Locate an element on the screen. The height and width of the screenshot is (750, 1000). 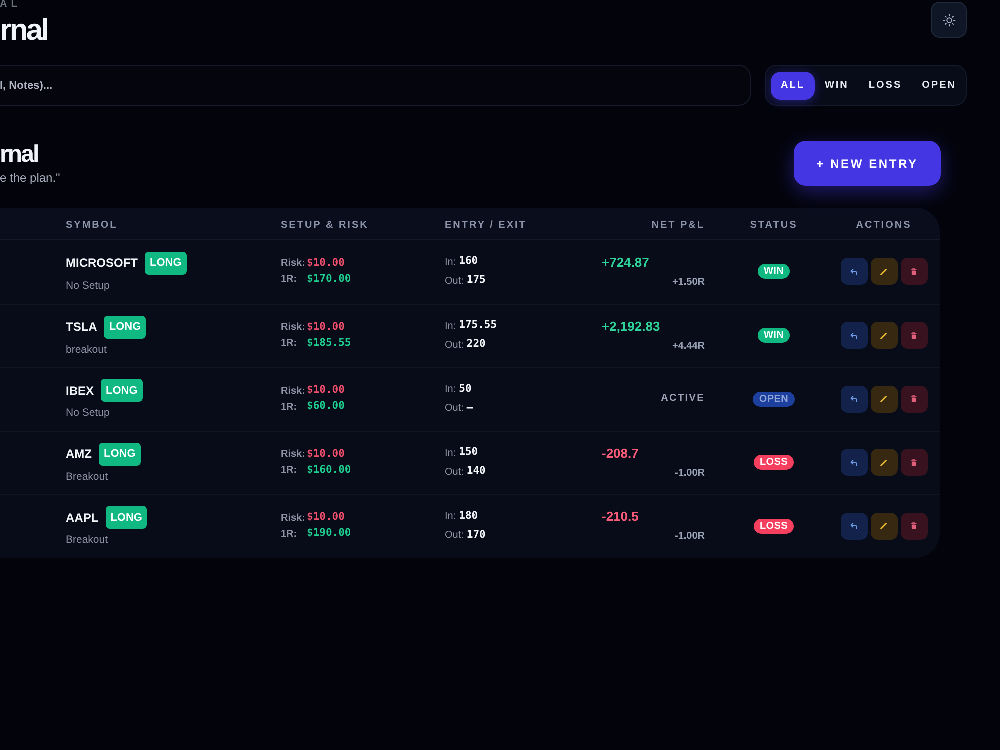
eyebrow-label: AL is located at coordinates (11, 5).